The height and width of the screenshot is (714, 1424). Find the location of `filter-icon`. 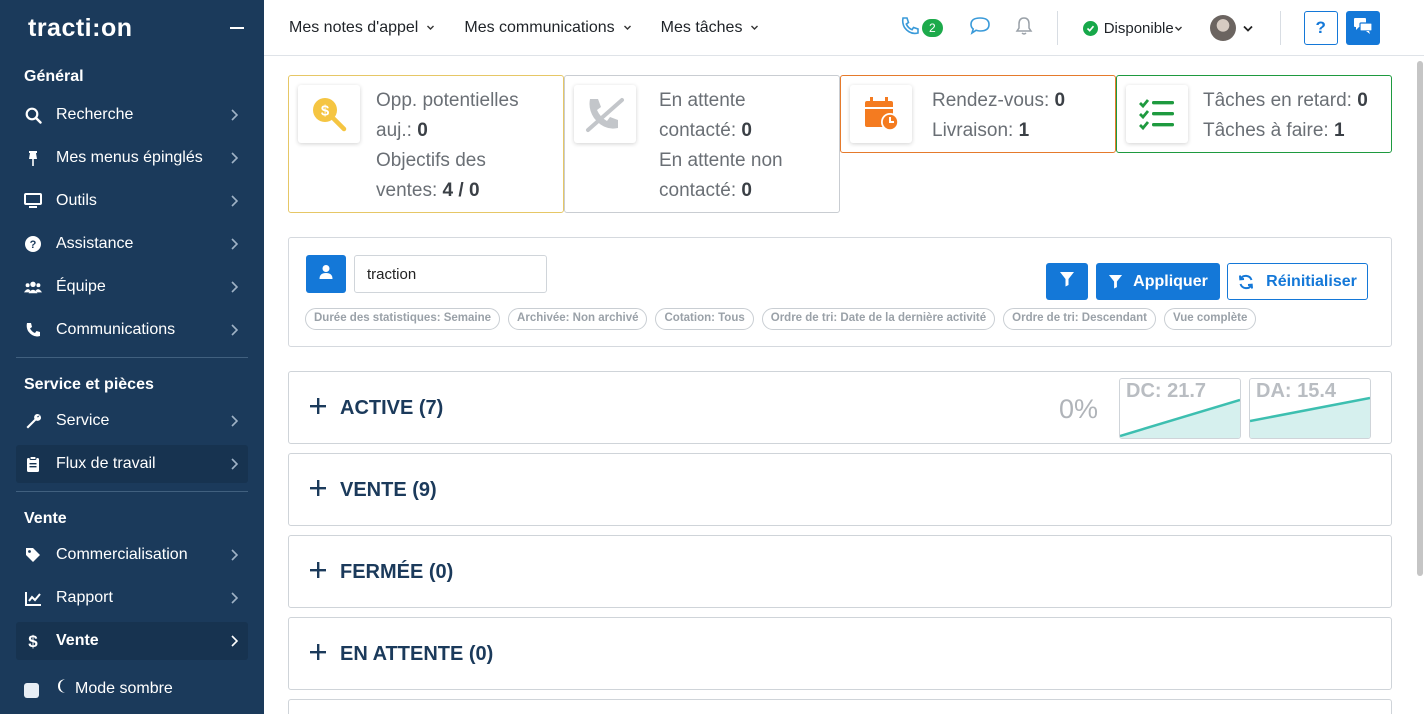

filter-icon is located at coordinates (1115, 281).